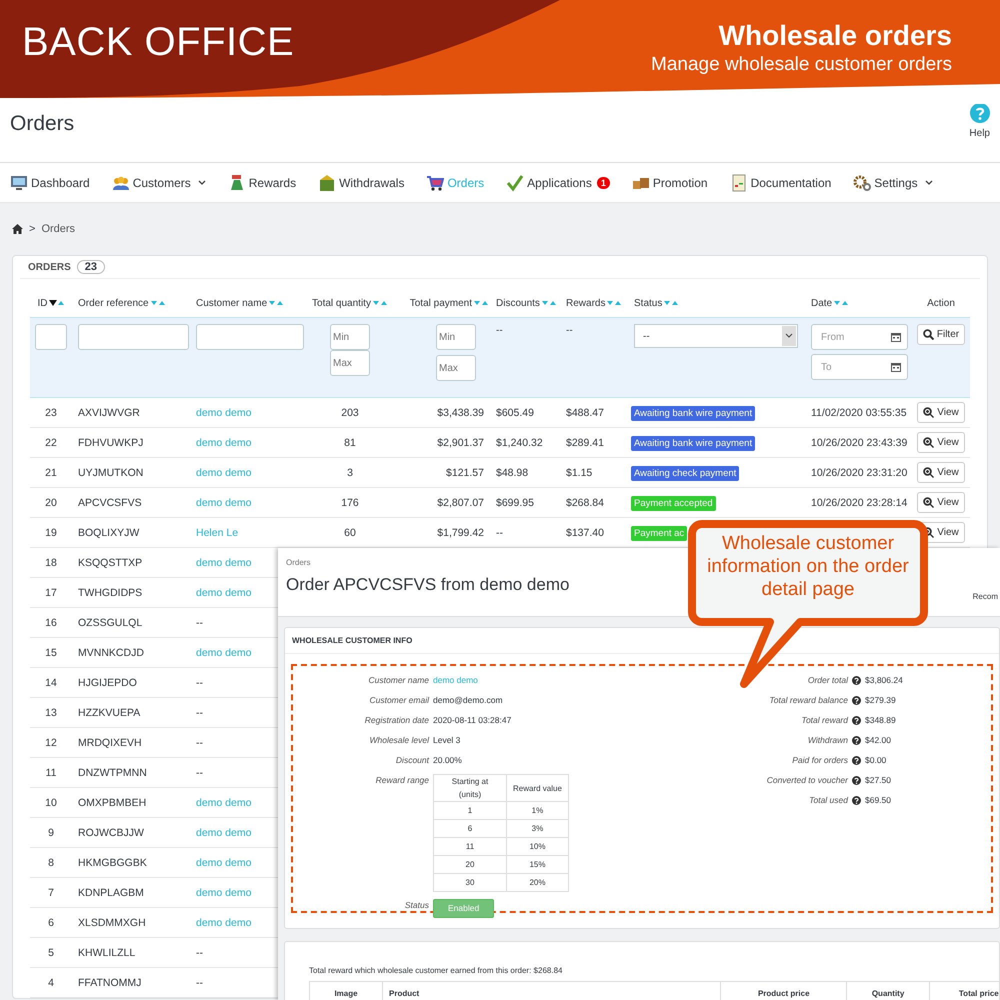 The height and width of the screenshot is (1000, 1000). What do you see at coordinates (51, 532) in the screenshot?
I see `table-cell: 19` at bounding box center [51, 532].